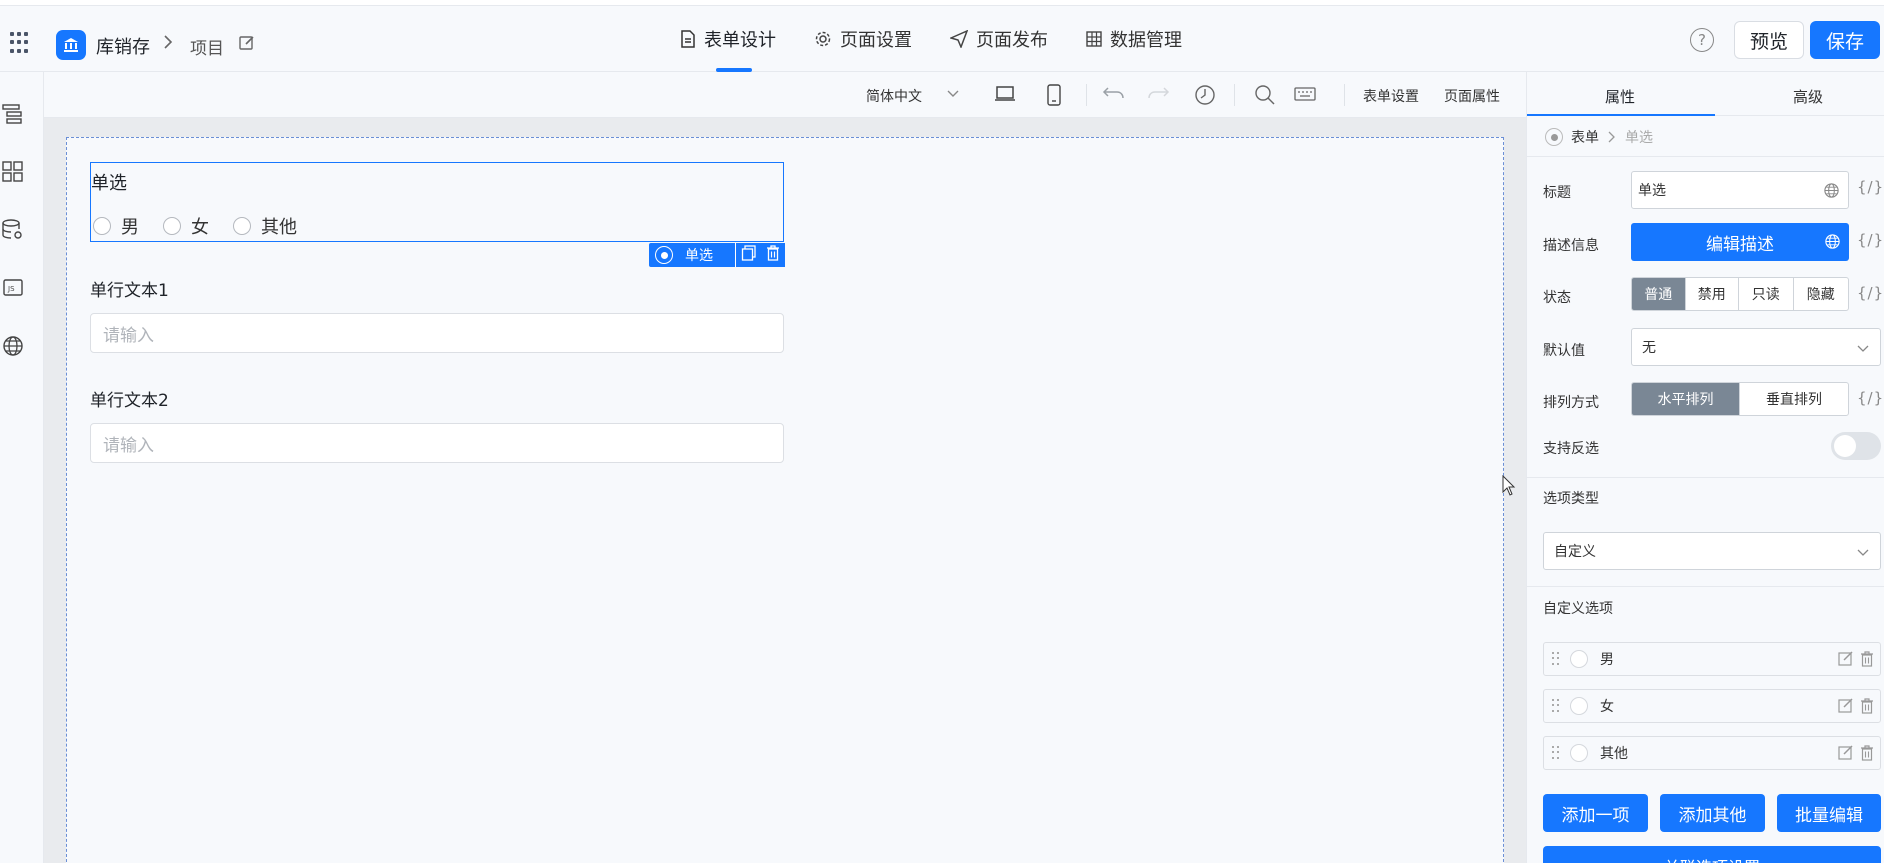 This screenshot has height=863, width=1884. I want to click on title-input: 单选, so click(1740, 190).